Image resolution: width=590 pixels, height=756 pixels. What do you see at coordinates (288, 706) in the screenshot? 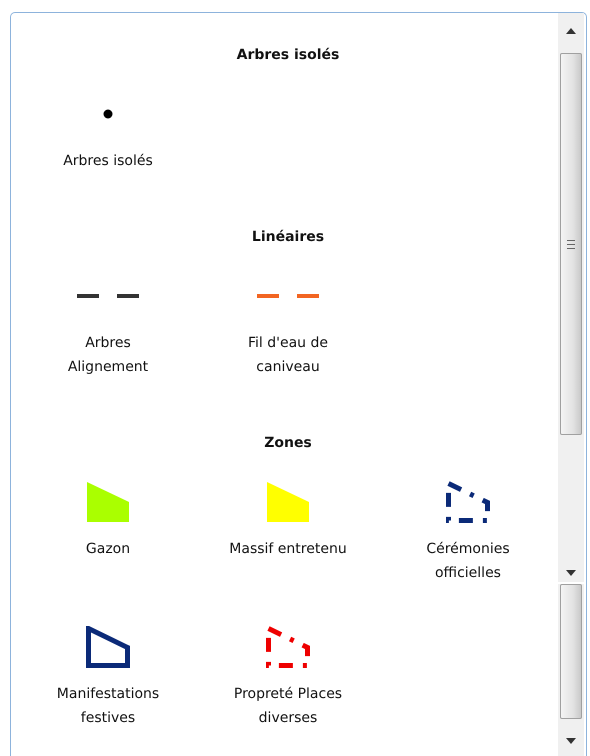
I see `legend-label: Propreté Places diverses` at bounding box center [288, 706].